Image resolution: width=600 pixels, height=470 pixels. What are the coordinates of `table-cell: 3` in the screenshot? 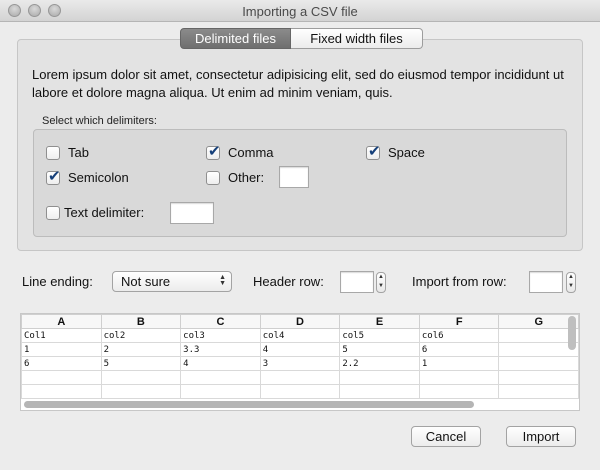 It's located at (300, 363).